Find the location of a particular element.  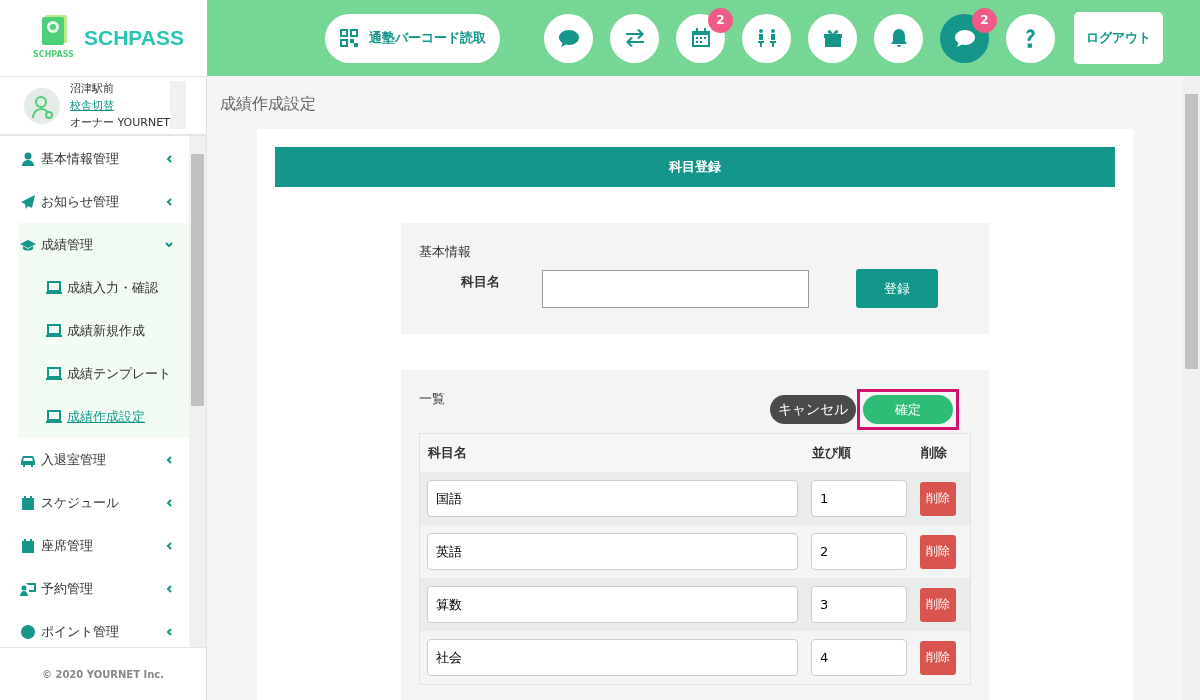

sidebar-item: 座席管理 is located at coordinates (94, 545).